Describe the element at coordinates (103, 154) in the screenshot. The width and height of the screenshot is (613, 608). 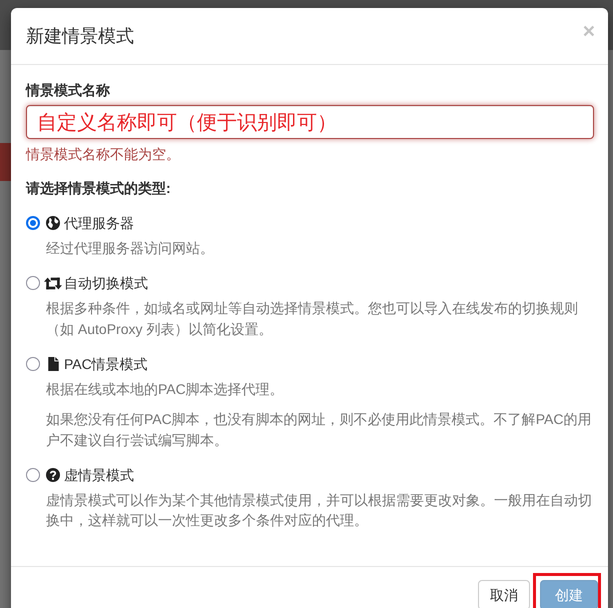
I see `error-message: 情景模式名称不能为空。` at that location.